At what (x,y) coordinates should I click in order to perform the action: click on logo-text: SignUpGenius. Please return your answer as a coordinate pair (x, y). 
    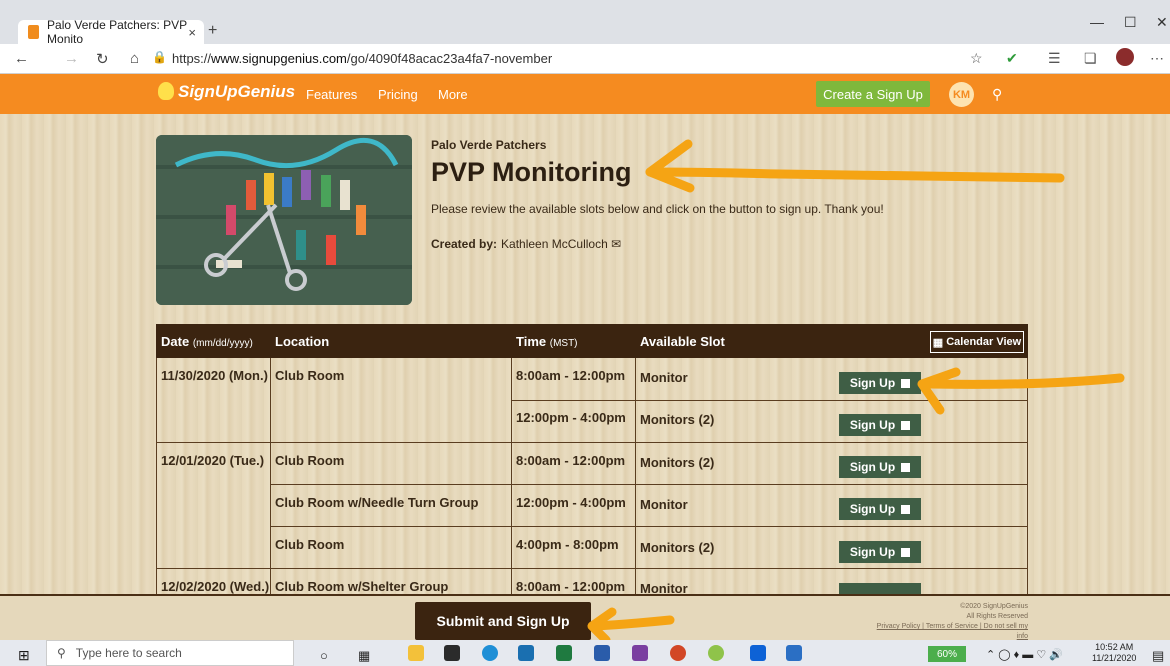
    Looking at the image, I should click on (237, 91).